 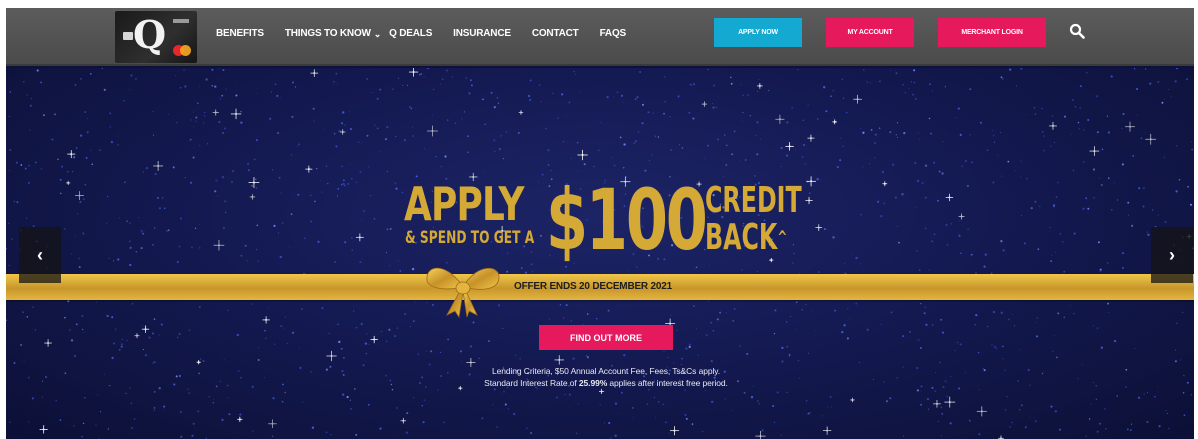 I want to click on carousel-prev-button: ‹, so click(x=40, y=255).